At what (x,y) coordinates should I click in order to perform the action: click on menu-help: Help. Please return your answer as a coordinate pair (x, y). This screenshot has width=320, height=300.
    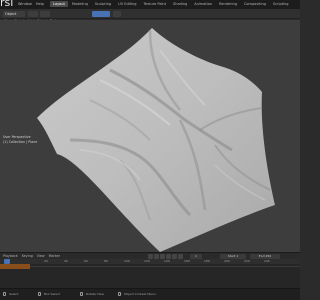
    Looking at the image, I should click on (40, 4).